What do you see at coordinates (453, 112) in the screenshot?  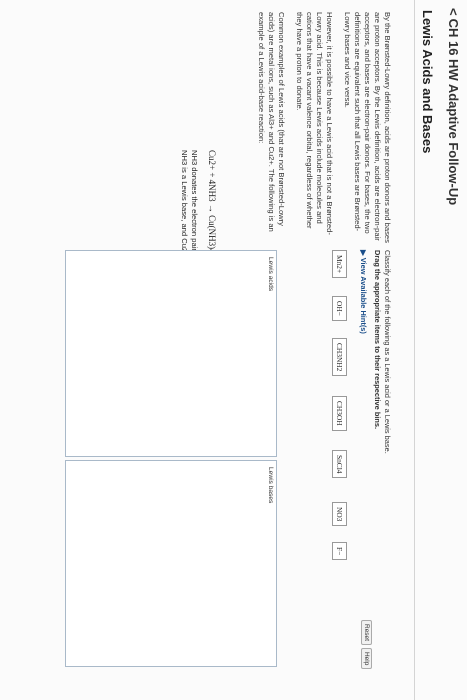 I see `breadcrumb-text: CH 16 HW Adaptive Follow-Up` at bounding box center [453, 112].